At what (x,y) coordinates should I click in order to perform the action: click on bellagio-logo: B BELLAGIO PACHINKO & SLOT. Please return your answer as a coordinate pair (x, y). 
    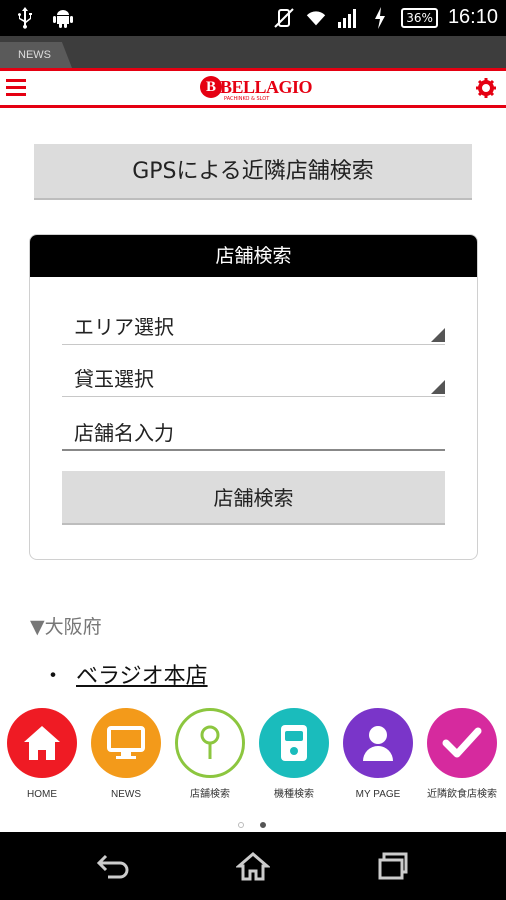
    Looking at the image, I should click on (256, 89).